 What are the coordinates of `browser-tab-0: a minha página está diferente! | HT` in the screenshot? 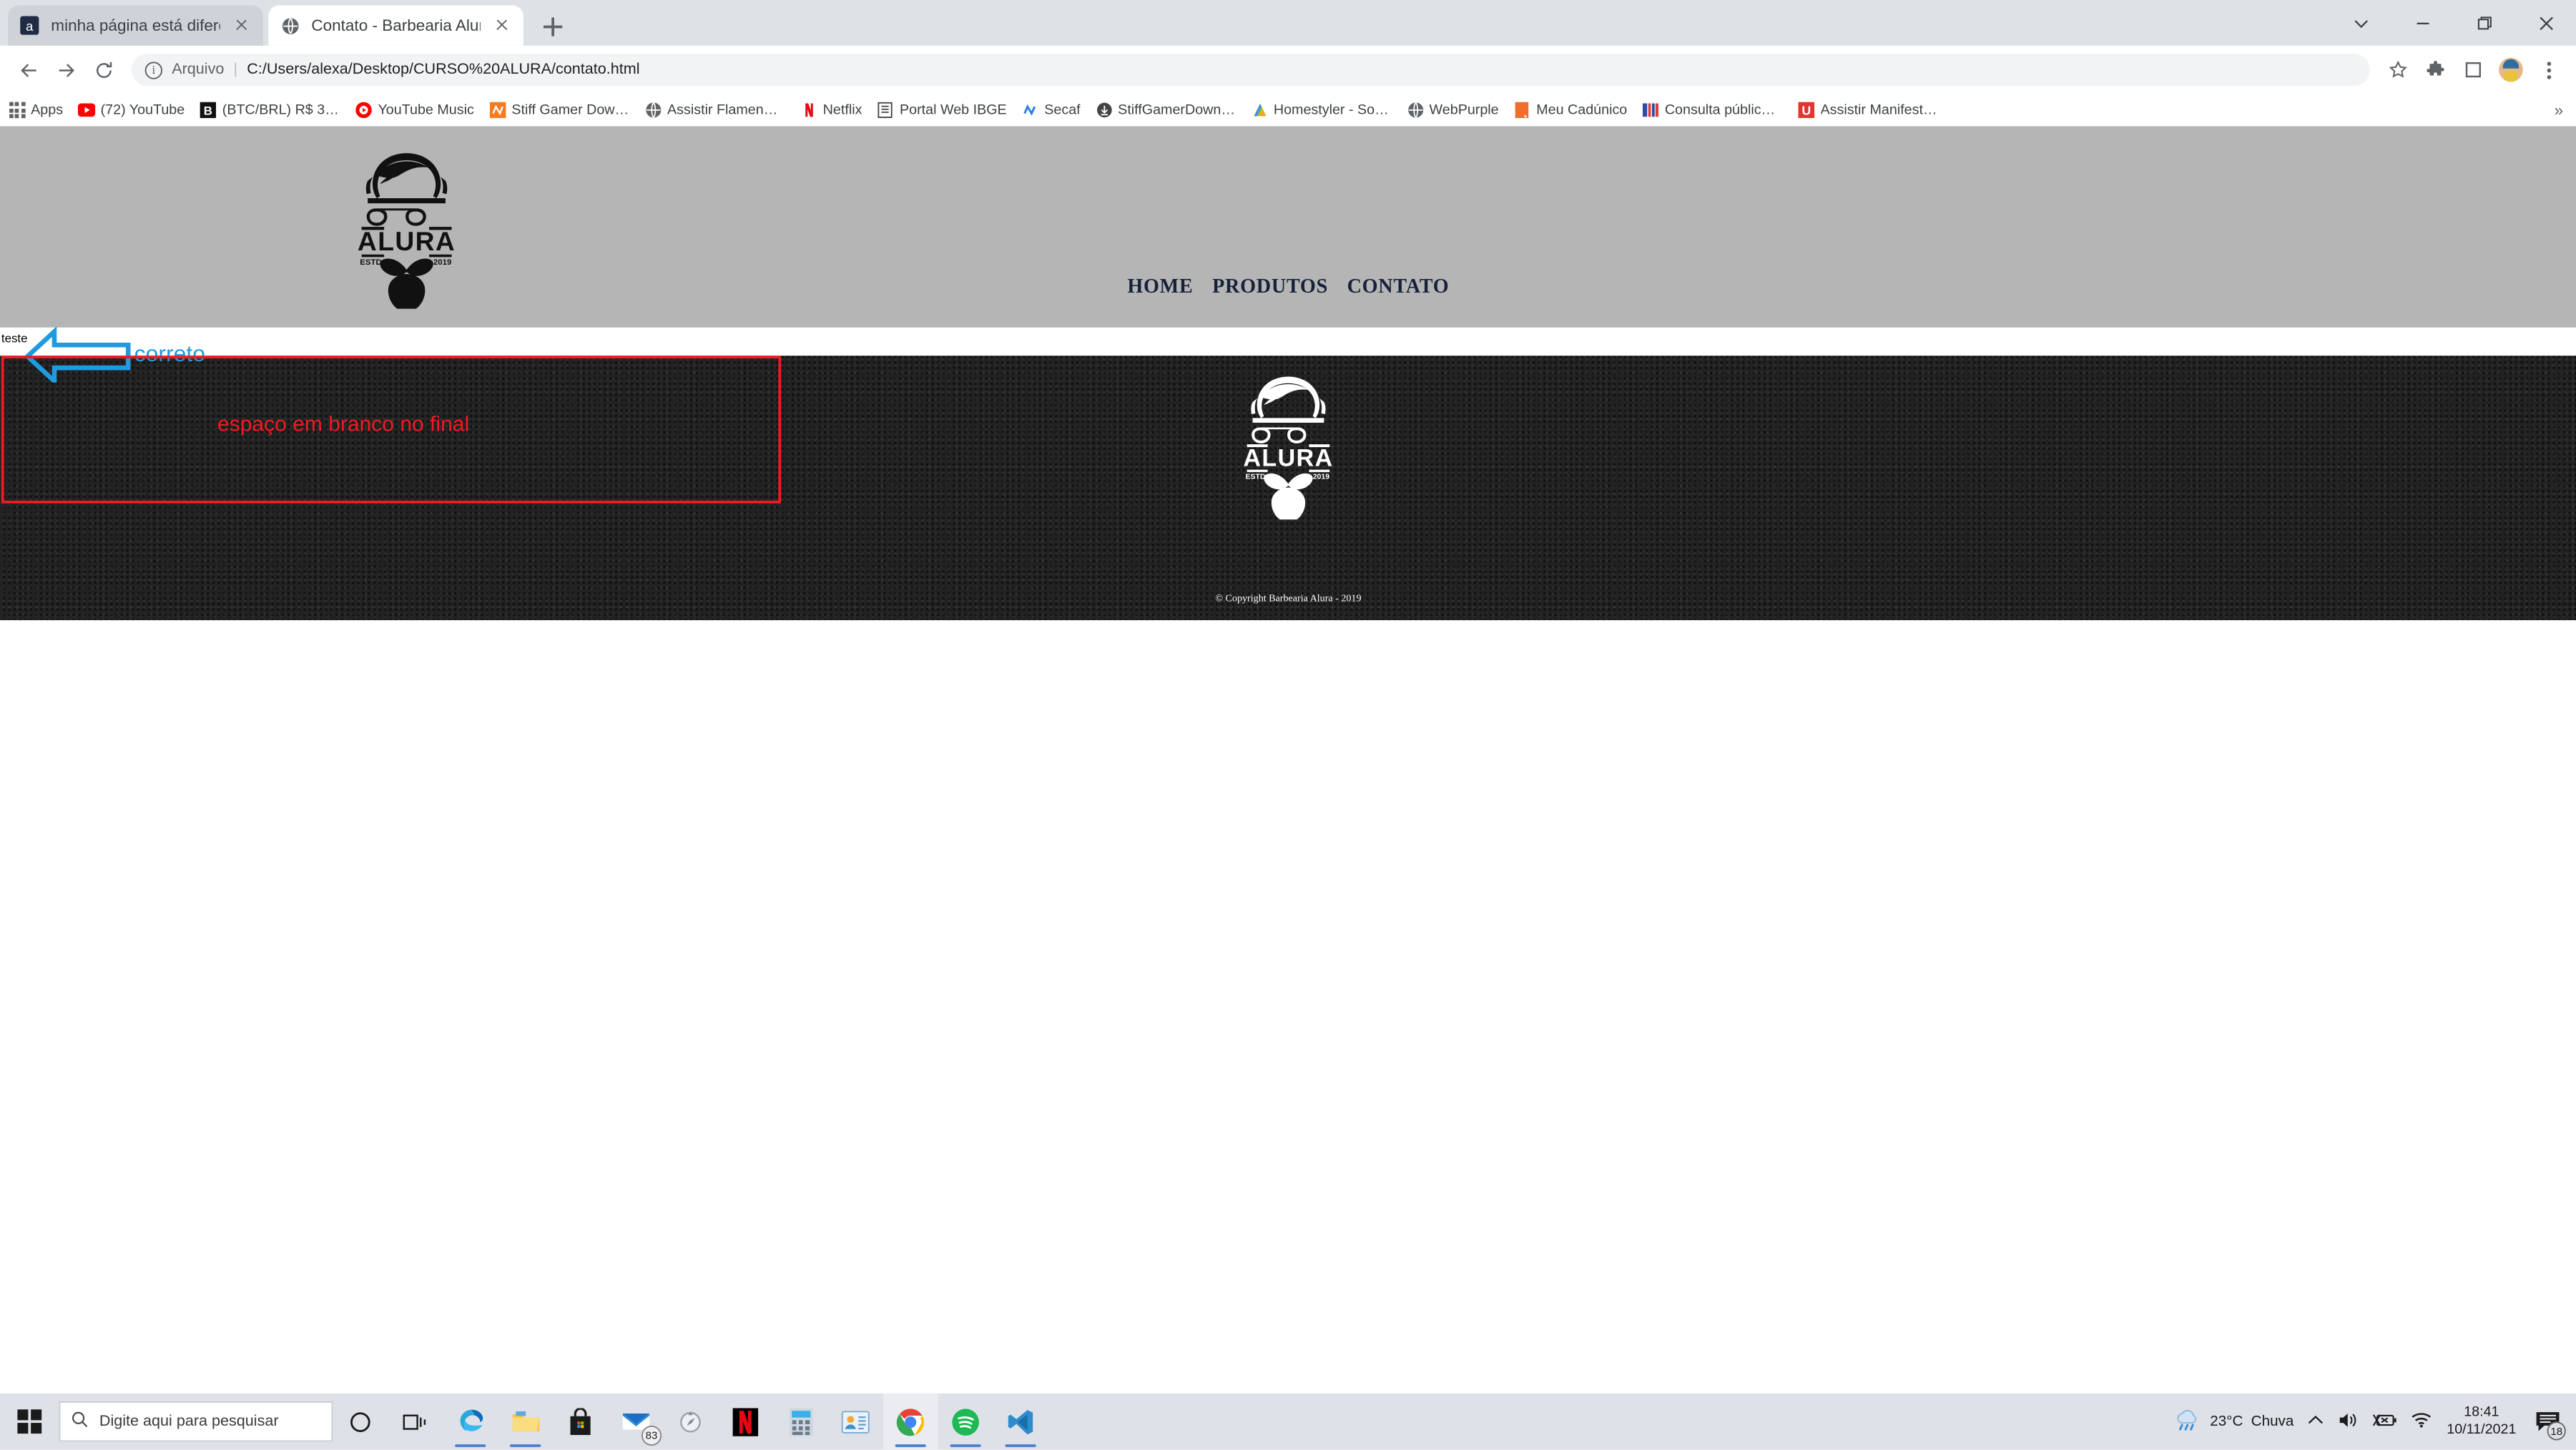 It's located at (136, 25).